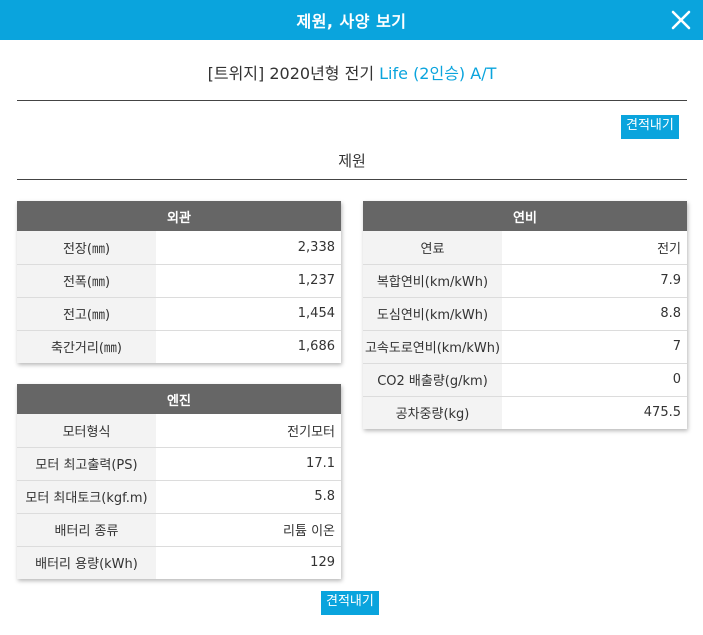 Image resolution: width=703 pixels, height=635 pixels. Describe the element at coordinates (650, 127) in the screenshot. I see `estimate-button-top: 견적내기` at that location.